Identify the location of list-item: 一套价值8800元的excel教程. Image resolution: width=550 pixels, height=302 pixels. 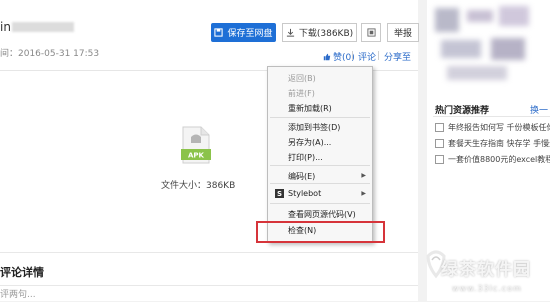
(492, 159).